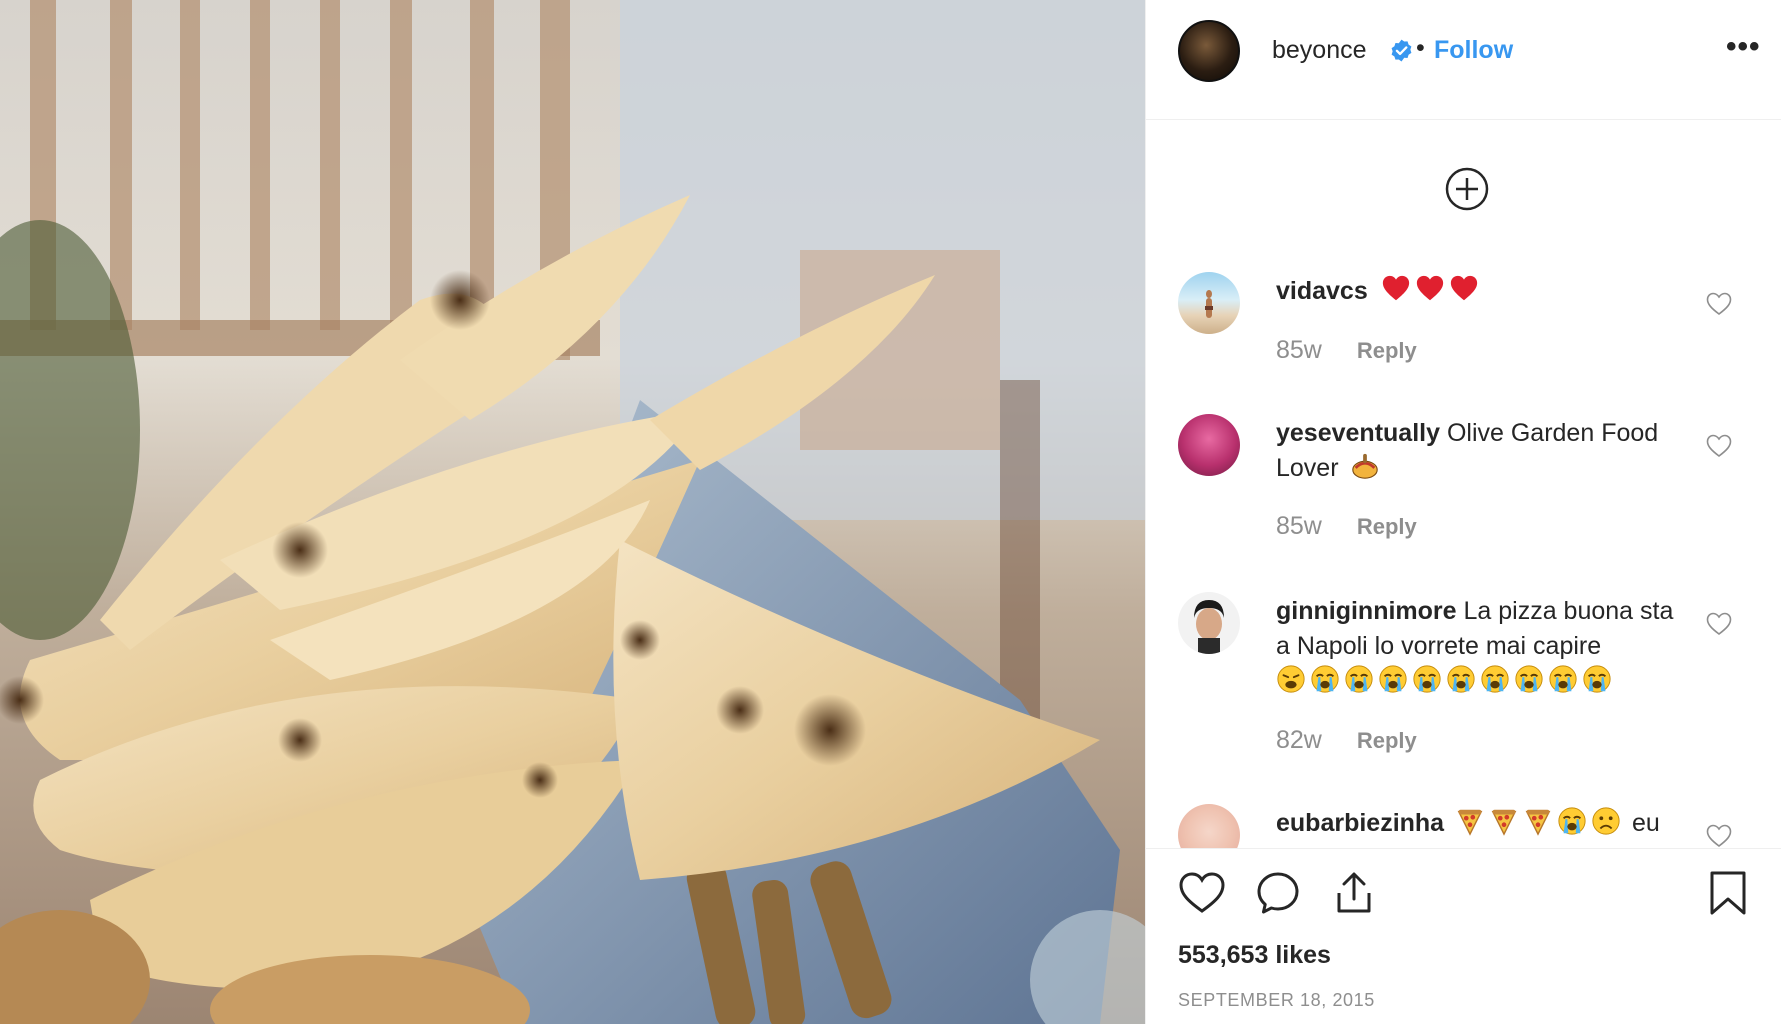 The width and height of the screenshot is (1781, 1024). Describe the element at coordinates (1463, 936) in the screenshot. I see `post-actions: 553,653 likes SEPTEMBER 18, 2015` at that location.